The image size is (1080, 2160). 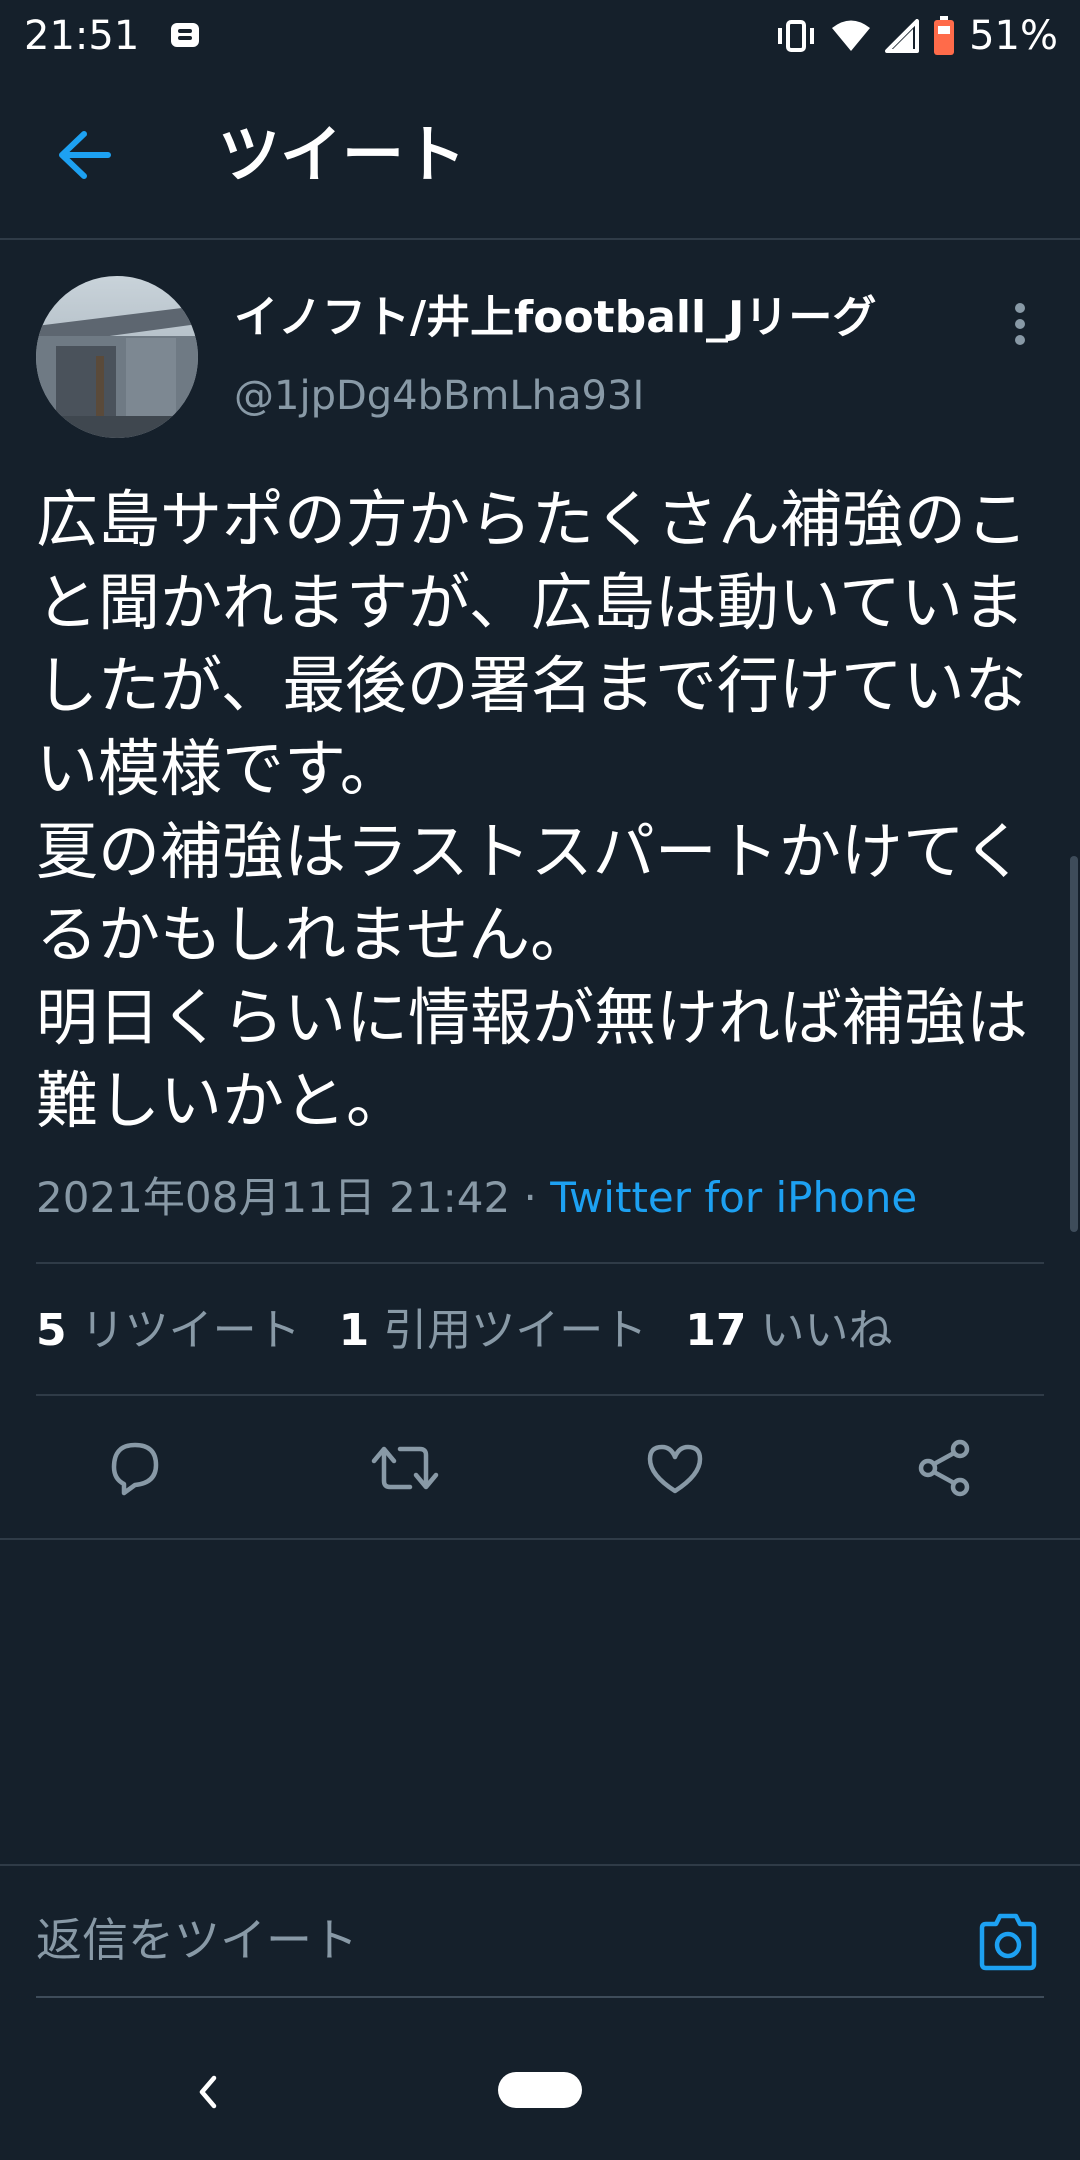 I want to click on status-icons: 51%, so click(x=916, y=36).